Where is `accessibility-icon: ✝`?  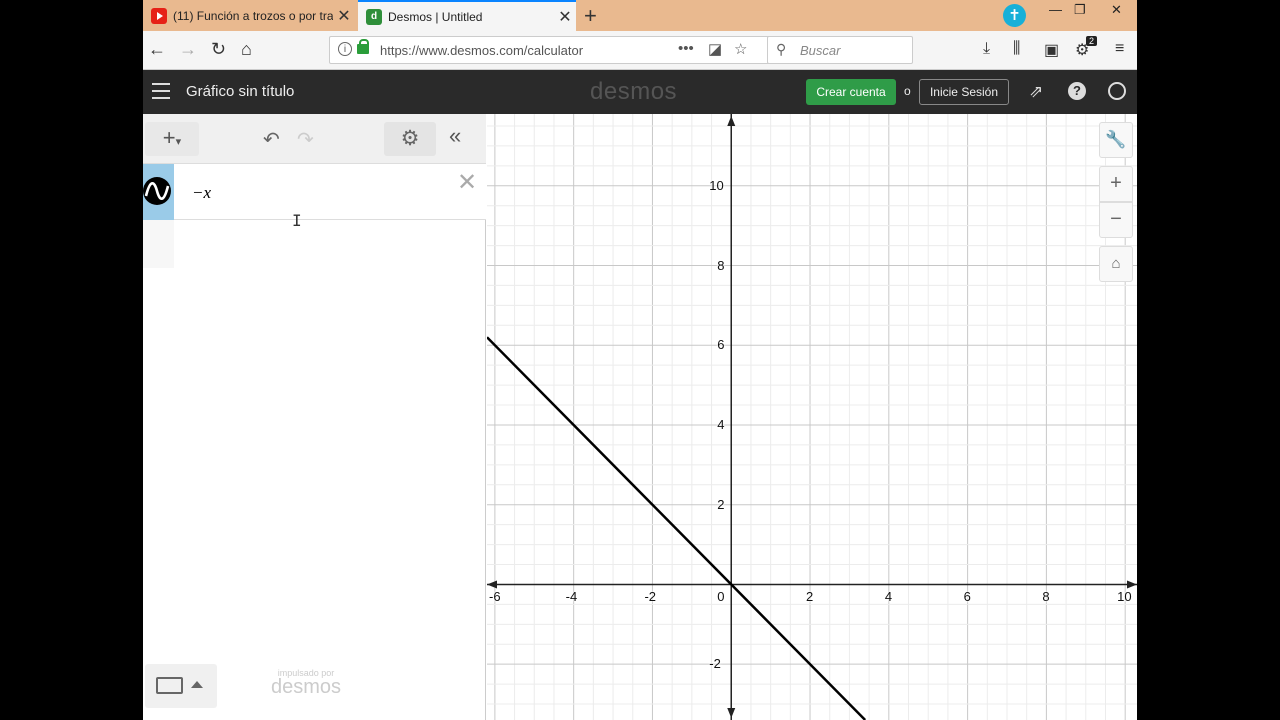
accessibility-icon: ✝ is located at coordinates (1014, 15).